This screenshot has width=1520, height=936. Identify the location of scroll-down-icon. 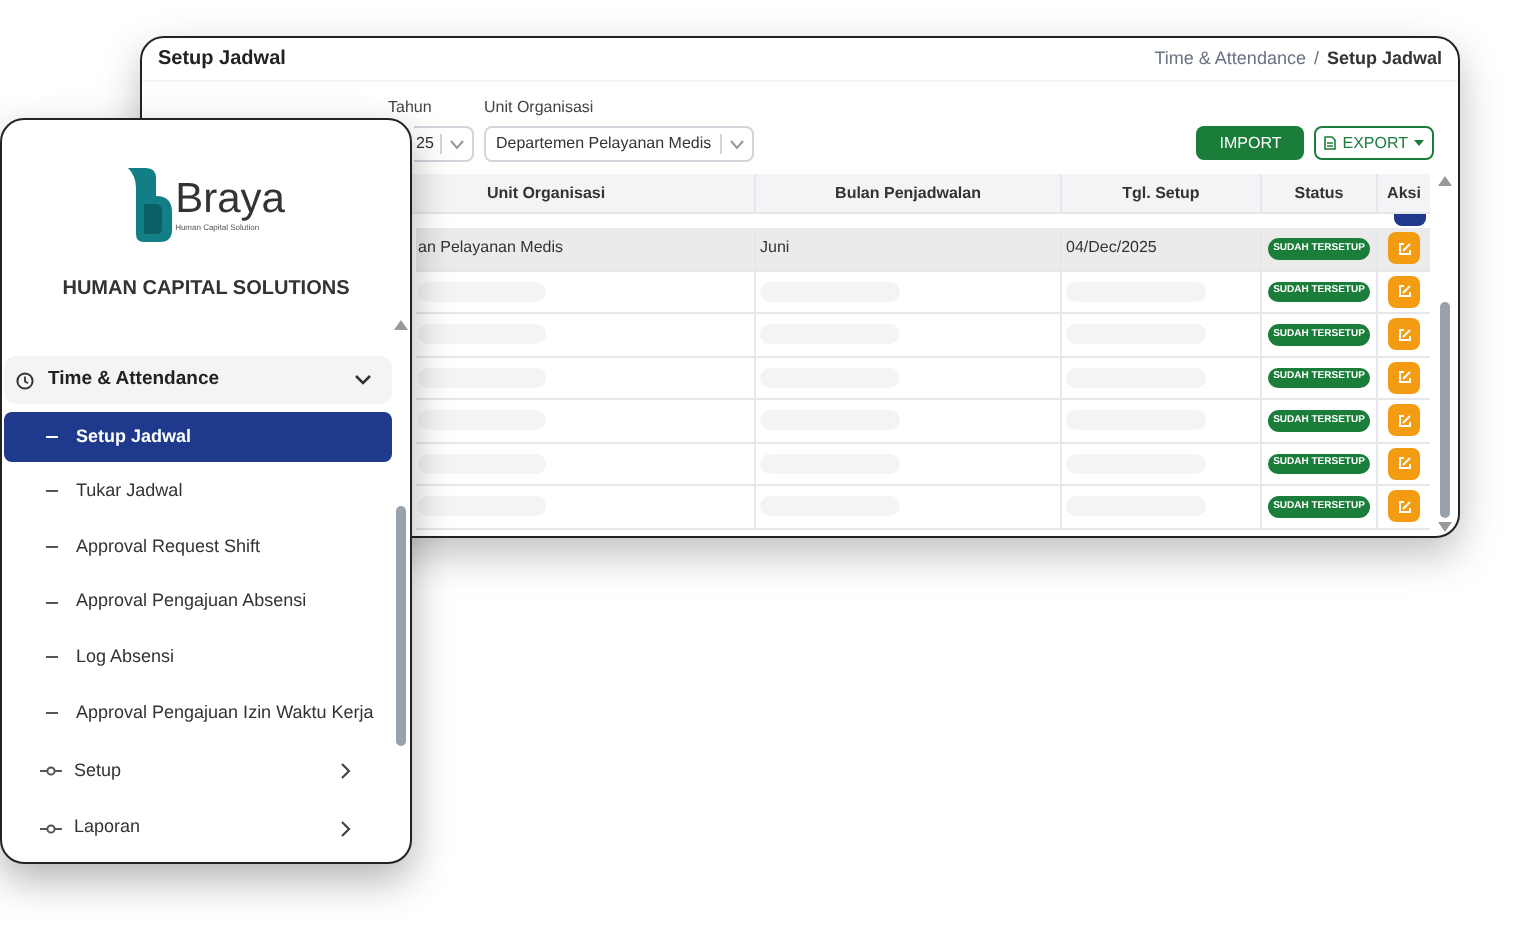
(1444, 527).